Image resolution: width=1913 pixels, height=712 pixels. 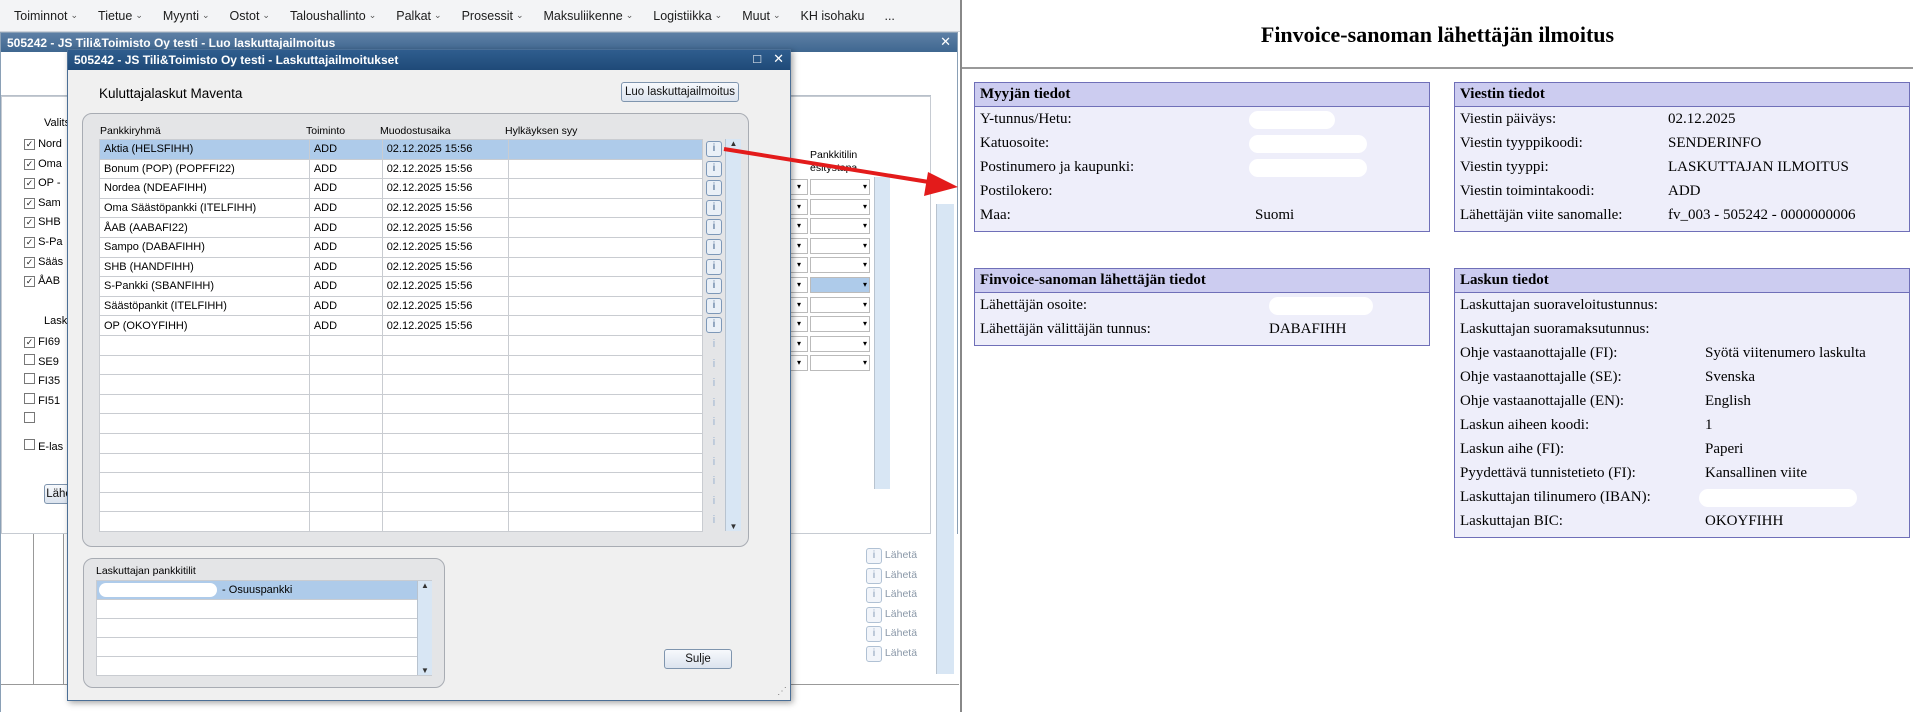 I want to click on table-row: ÅAB (AABAFI22) ADD 02.12.2025 15:56, so click(x=401, y=227).